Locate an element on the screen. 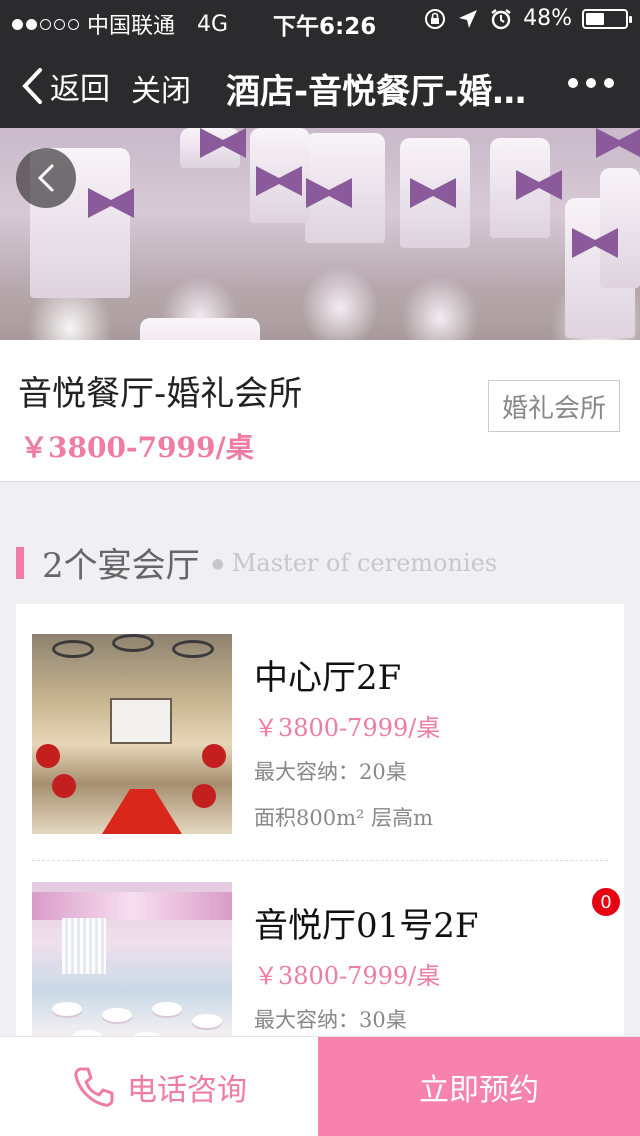 The height and width of the screenshot is (1136, 640). section-title: 2个宴会厅 is located at coordinates (121, 566).